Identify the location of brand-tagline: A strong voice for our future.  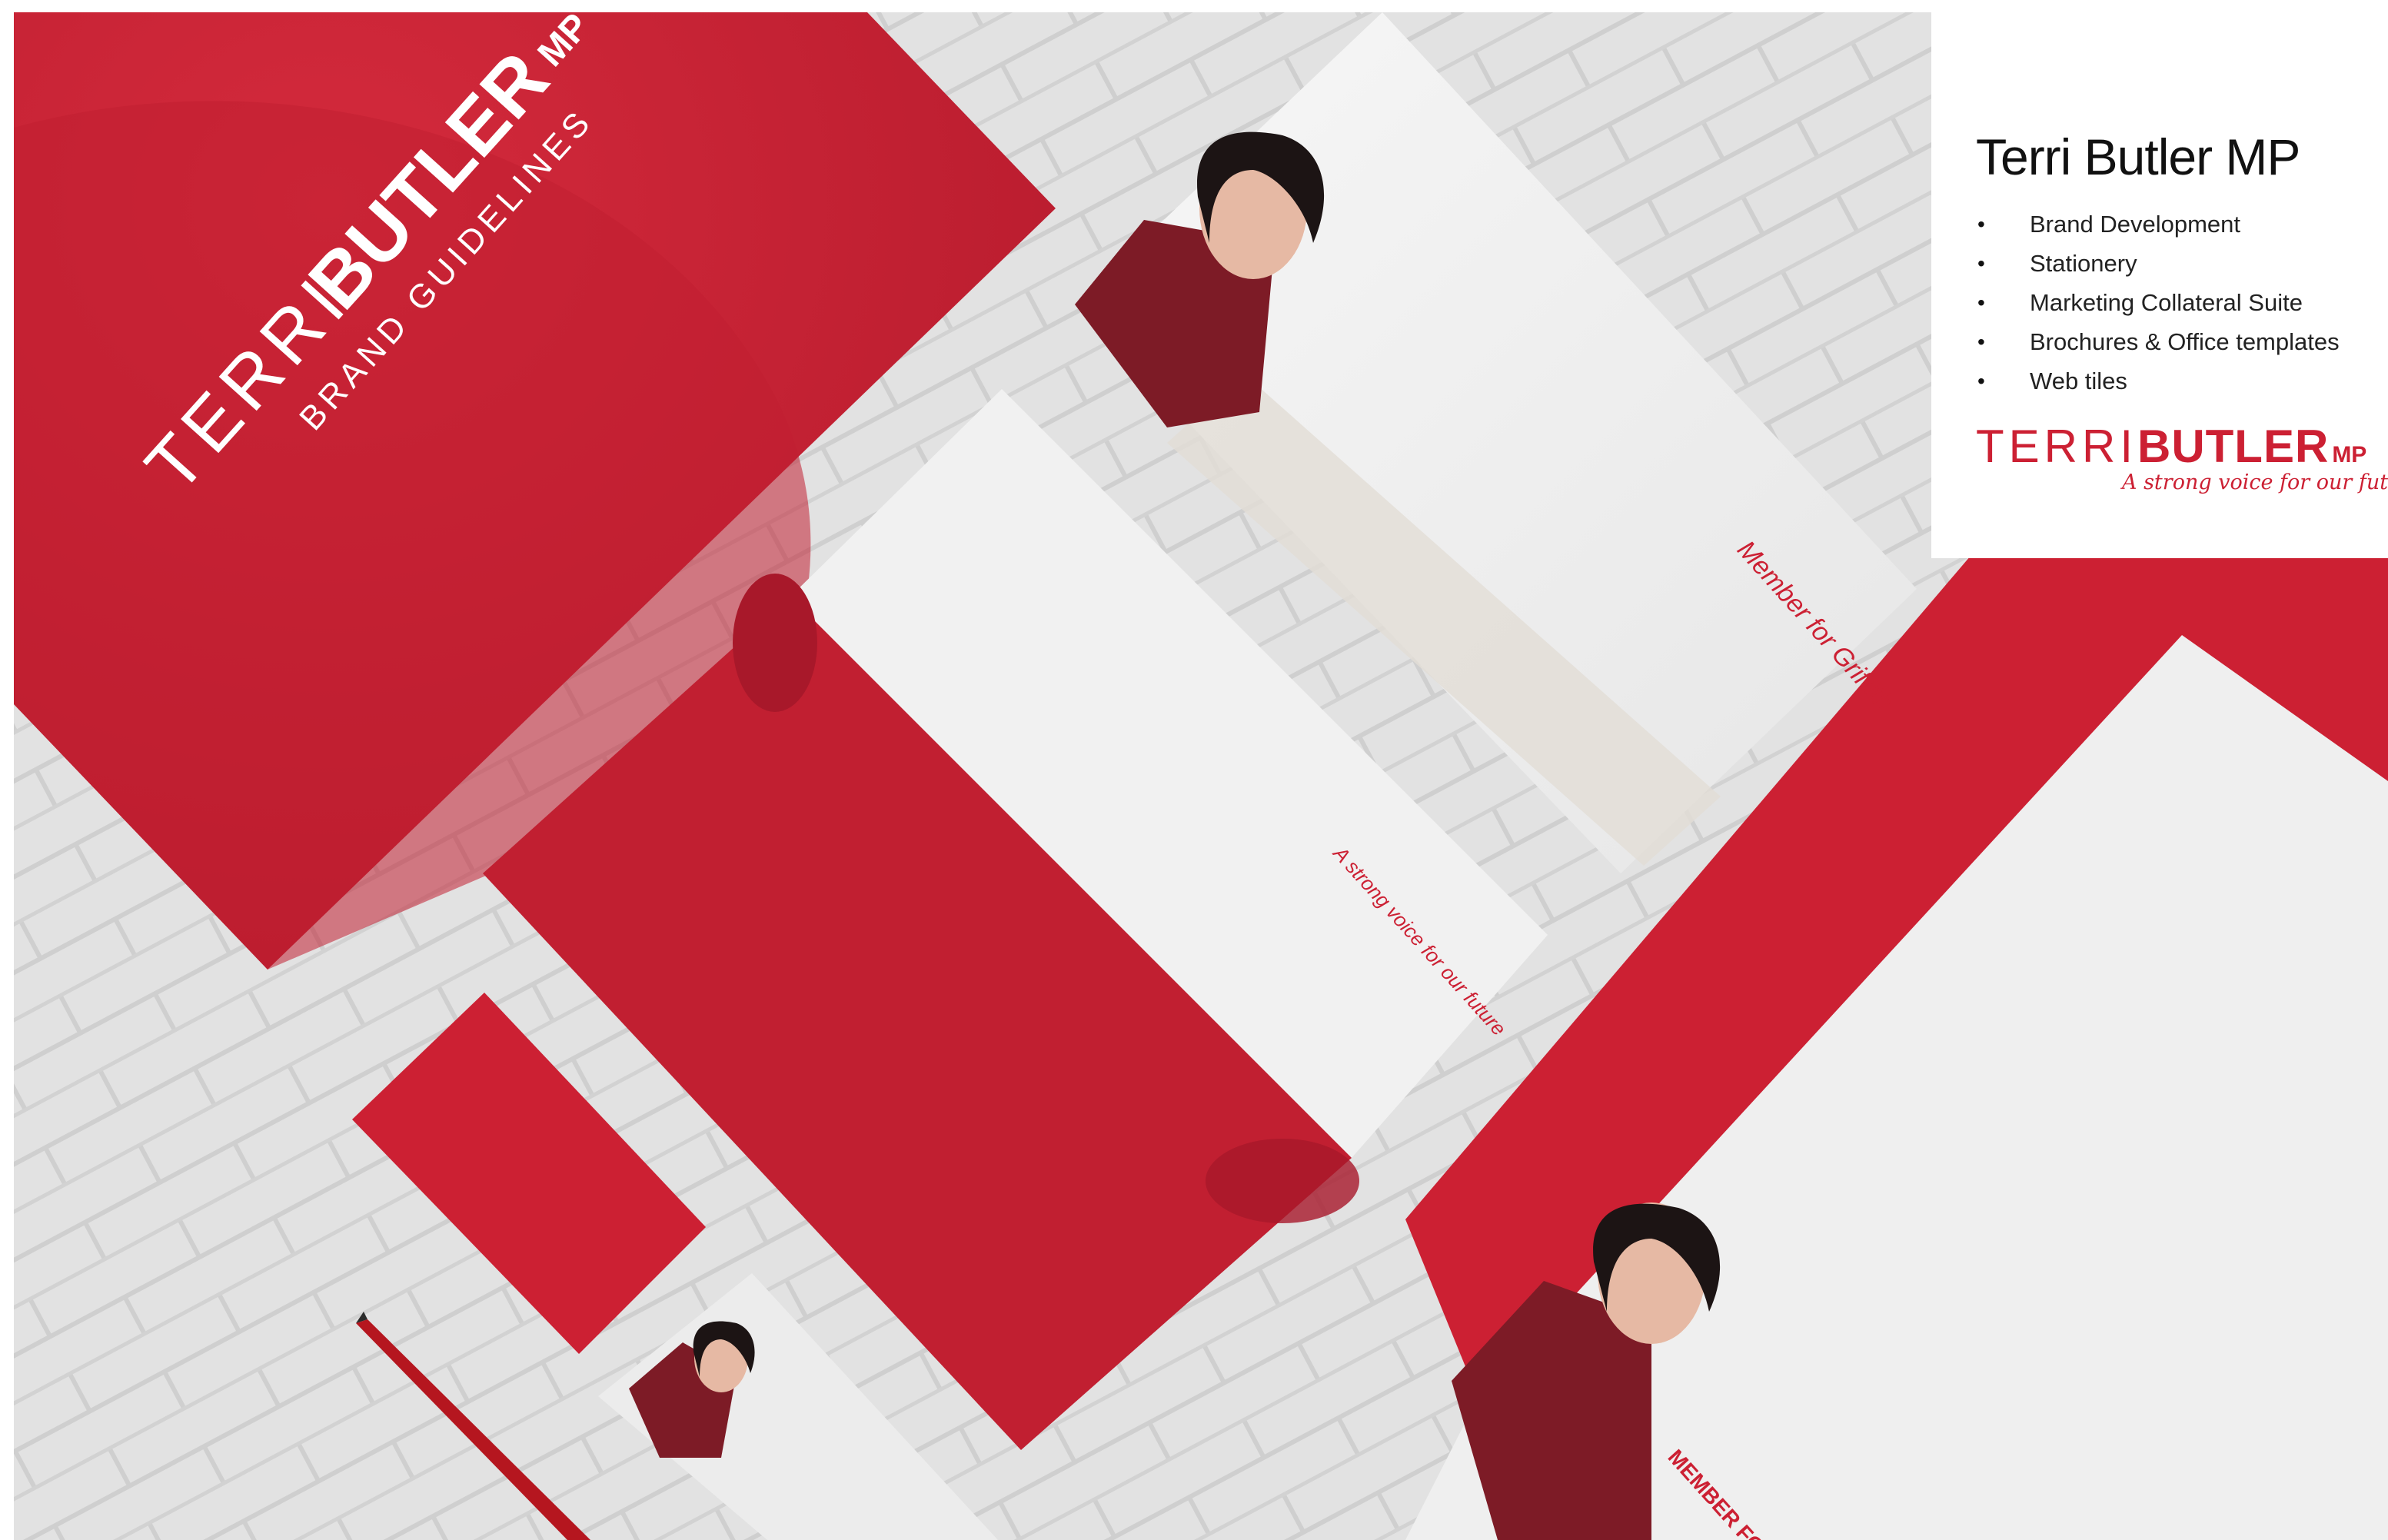
(2255, 482).